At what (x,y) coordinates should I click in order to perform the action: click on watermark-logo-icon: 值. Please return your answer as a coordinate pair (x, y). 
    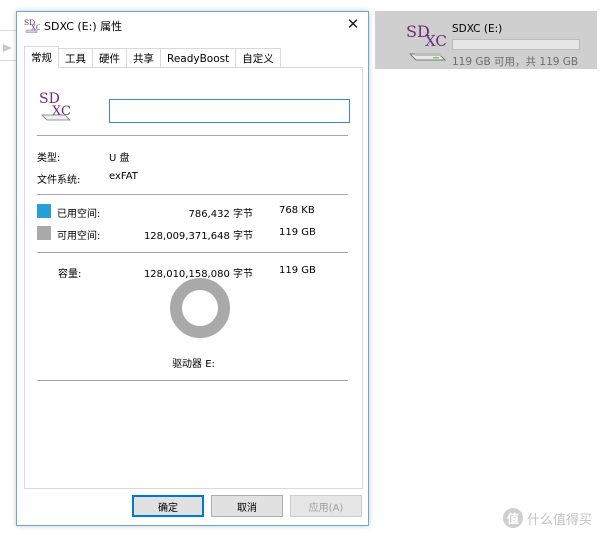
    Looking at the image, I should click on (512, 518).